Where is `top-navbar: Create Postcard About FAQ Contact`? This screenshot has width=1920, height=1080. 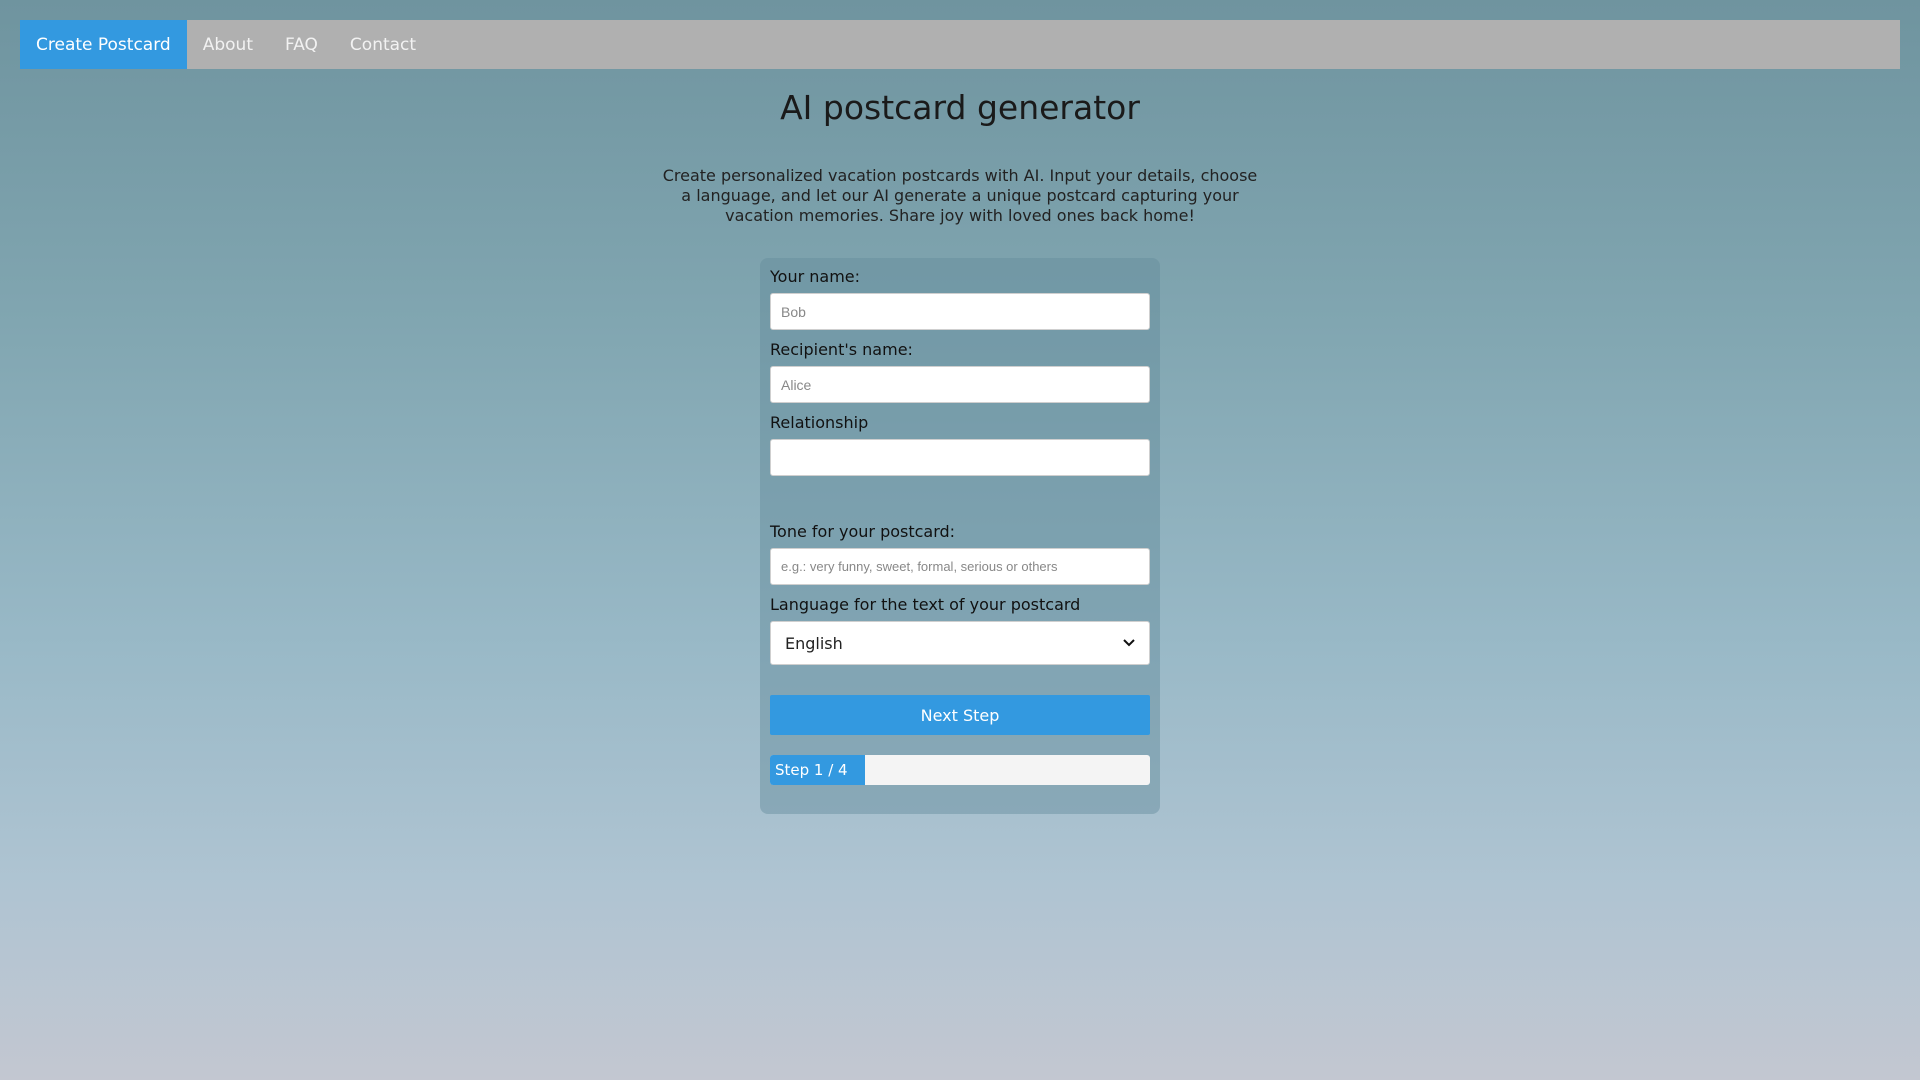
top-navbar: Create Postcard About FAQ Contact is located at coordinates (960, 44).